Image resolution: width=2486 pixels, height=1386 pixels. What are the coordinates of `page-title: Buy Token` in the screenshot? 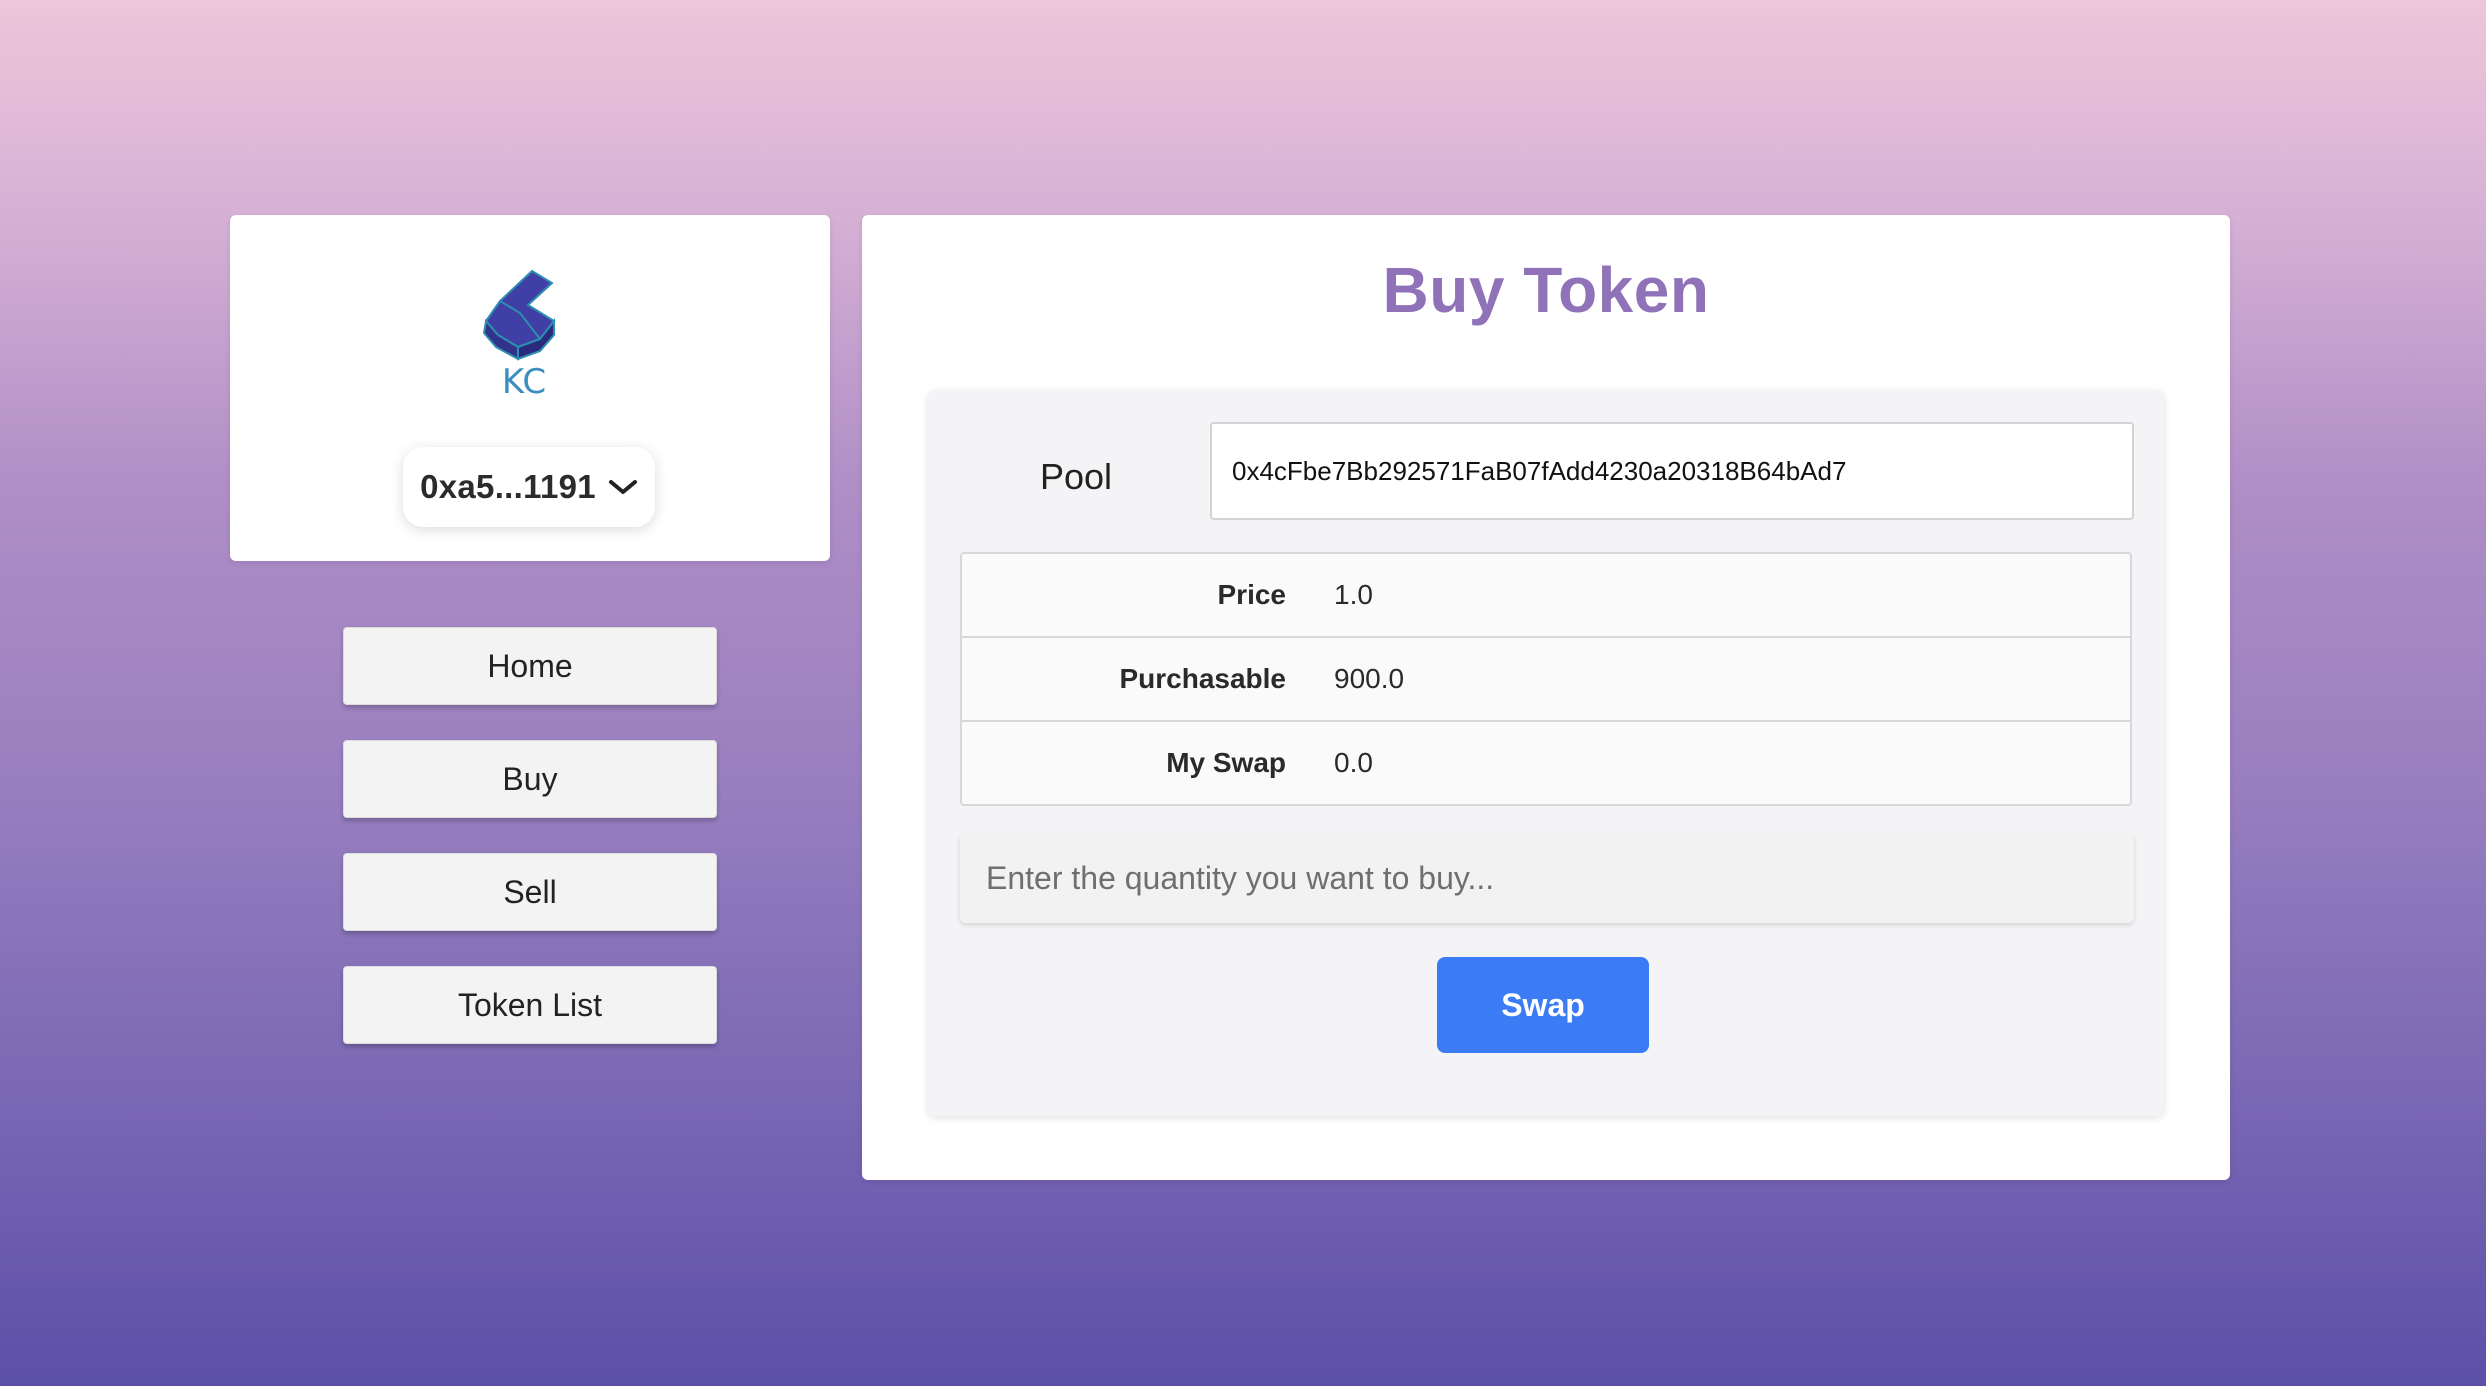 It's located at (1546, 290).